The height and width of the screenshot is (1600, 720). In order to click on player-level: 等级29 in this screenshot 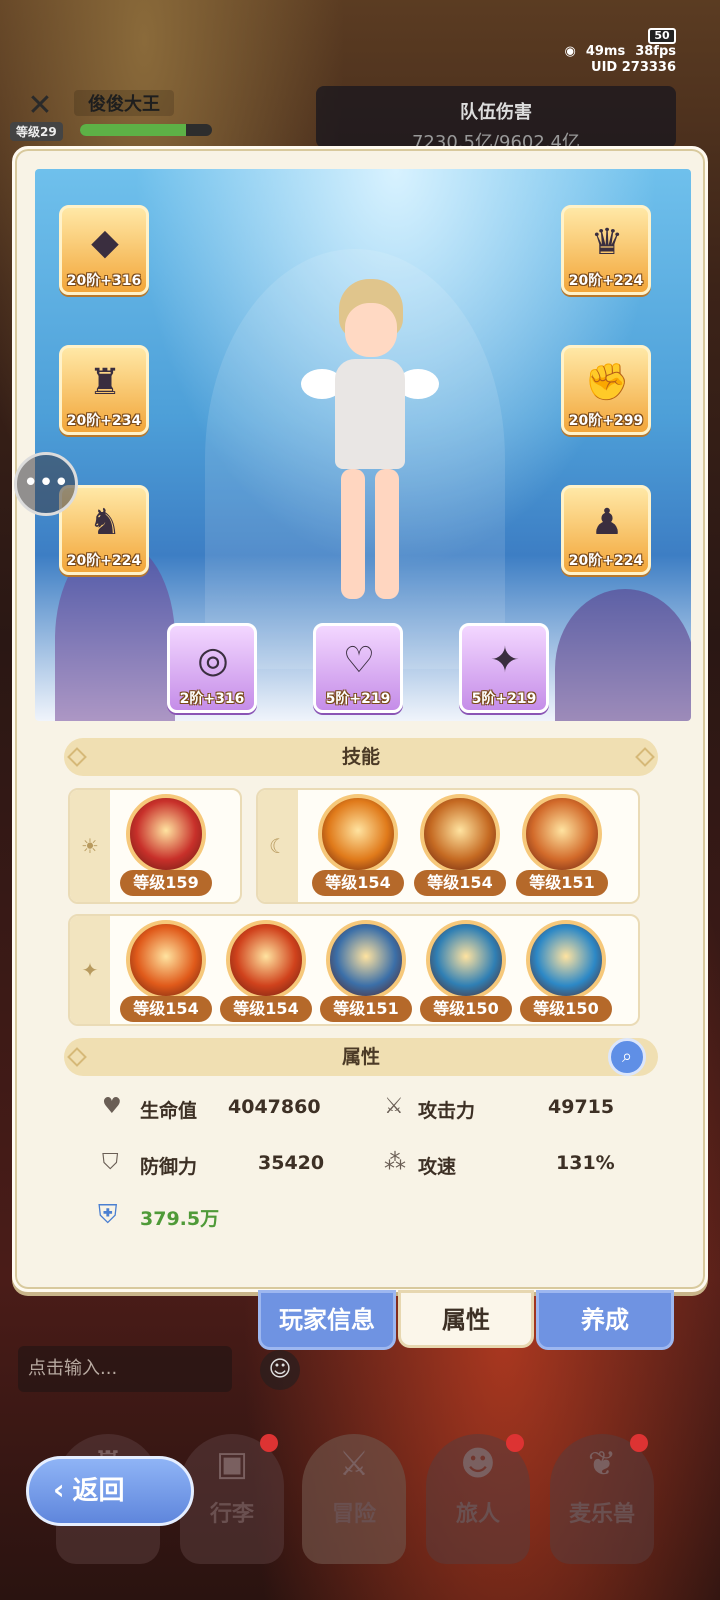, I will do `click(36, 131)`.